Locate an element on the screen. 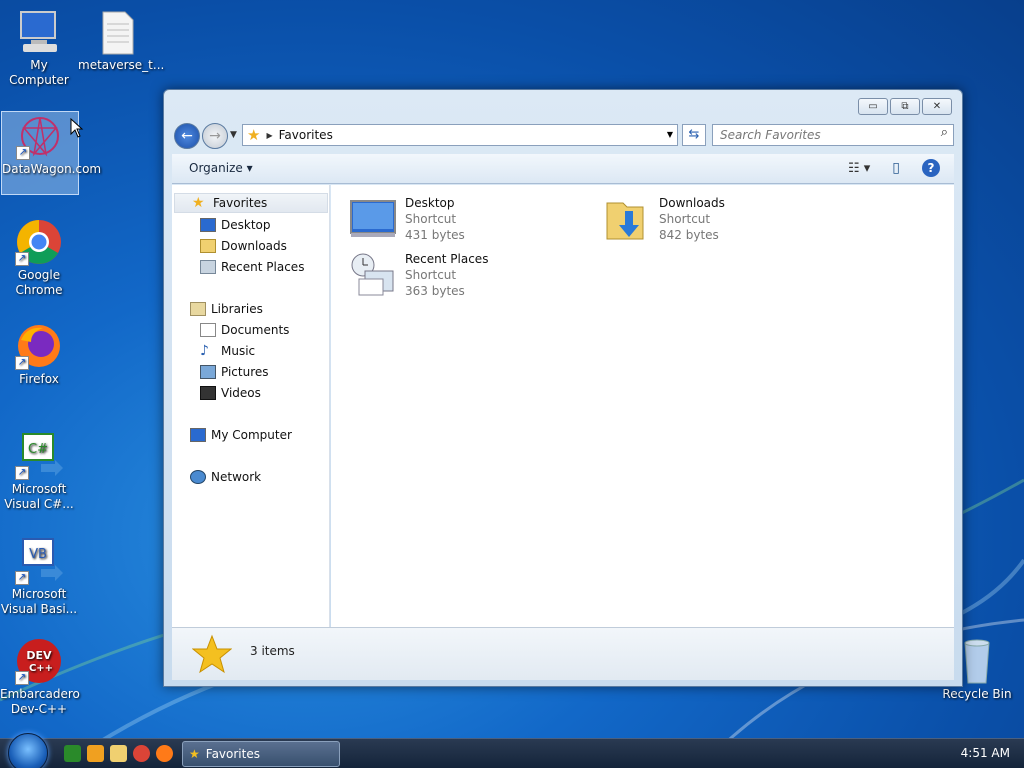  show-desktop-icon is located at coordinates (72, 753).